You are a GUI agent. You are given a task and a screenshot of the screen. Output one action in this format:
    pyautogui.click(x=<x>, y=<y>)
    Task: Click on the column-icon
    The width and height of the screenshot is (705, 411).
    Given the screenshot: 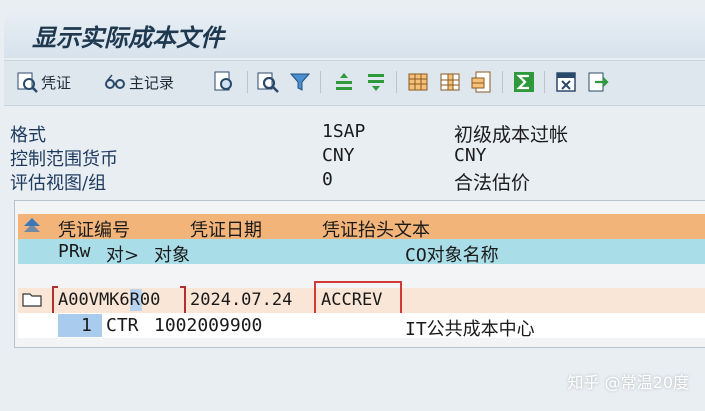 What is the action you would take?
    pyautogui.click(x=450, y=82)
    